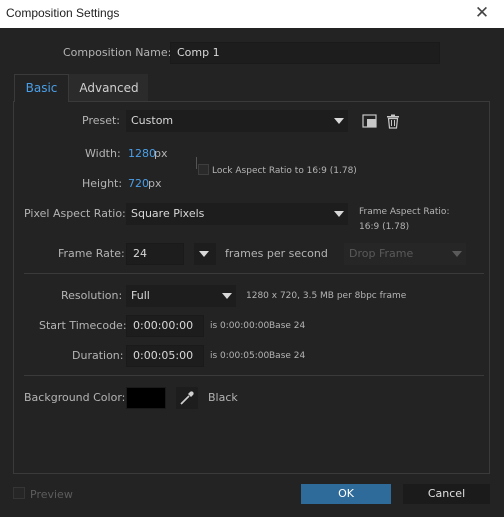  What do you see at coordinates (155, 254) in the screenshot?
I see `frame-rate-input: 24` at bounding box center [155, 254].